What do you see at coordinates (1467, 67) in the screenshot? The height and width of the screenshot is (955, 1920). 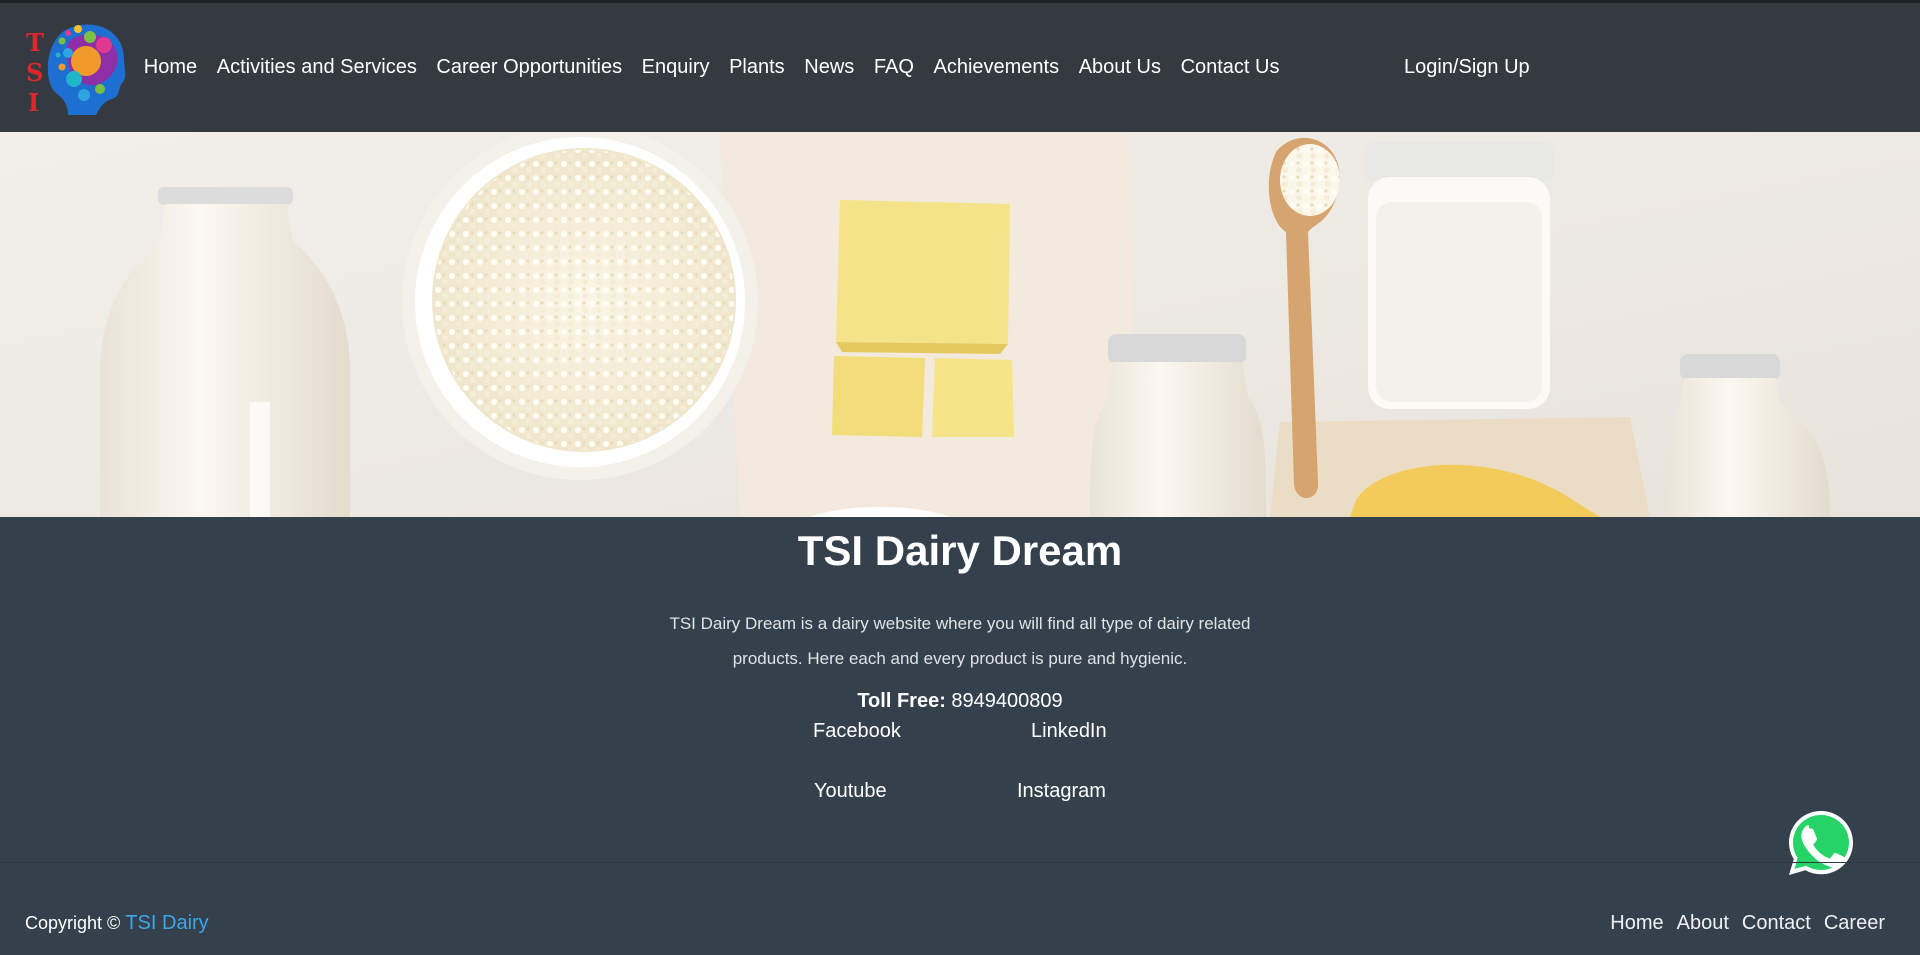 I see `login-signup-link: Login/Sign Up` at bounding box center [1467, 67].